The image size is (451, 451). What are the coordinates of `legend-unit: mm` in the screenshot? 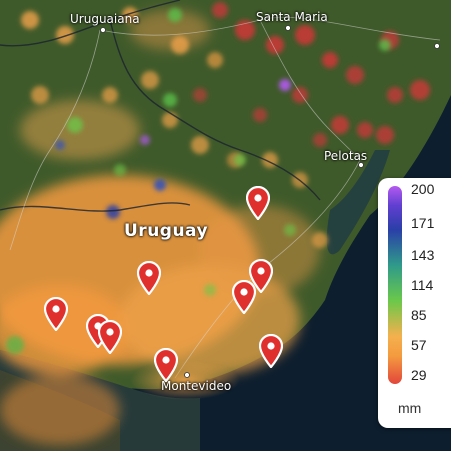 It's located at (410, 408).